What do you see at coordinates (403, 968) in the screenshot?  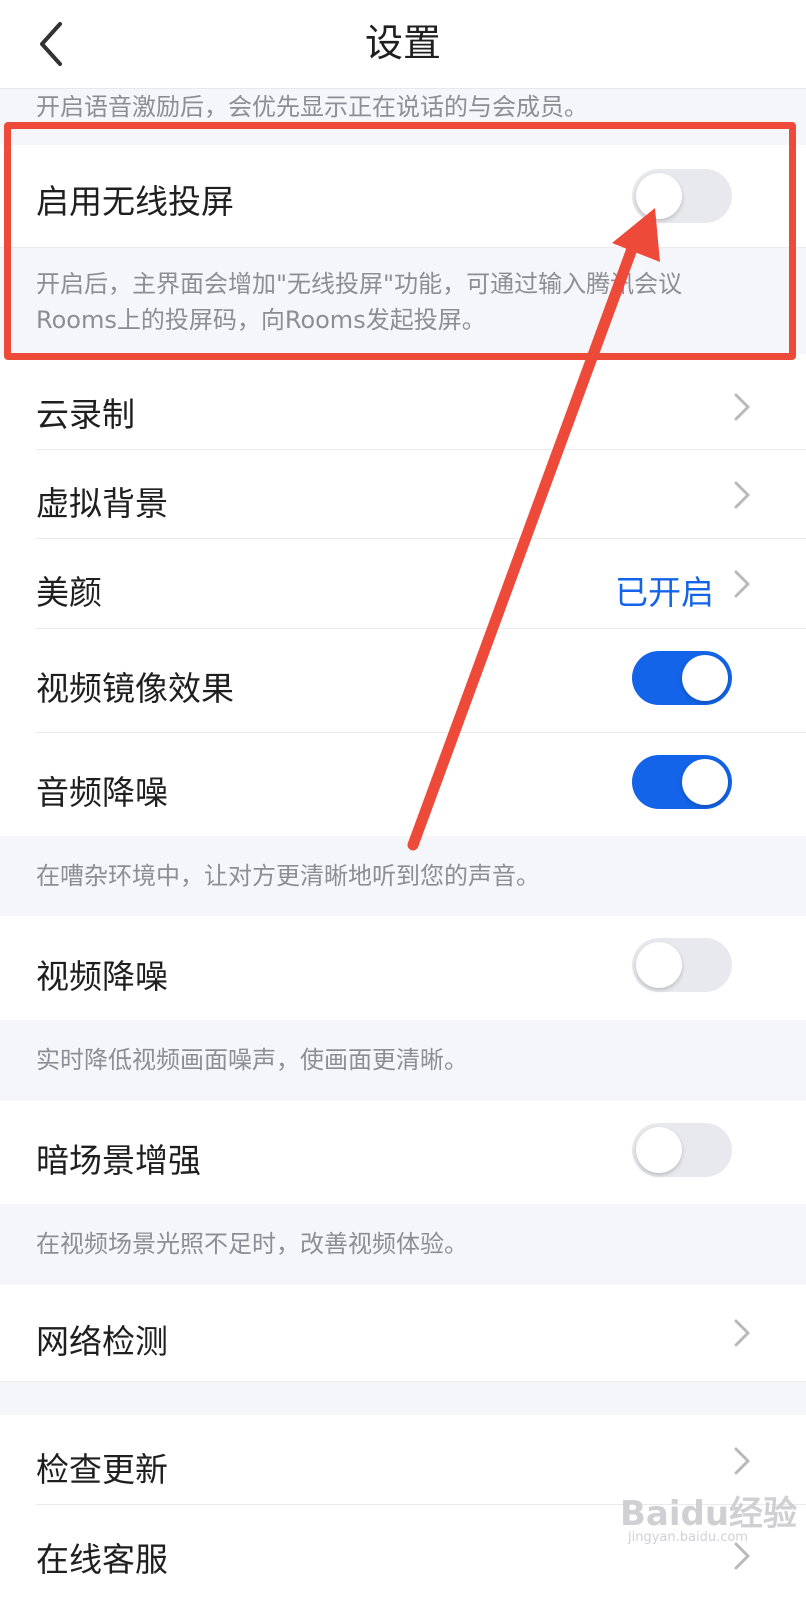 I see `video-noise-row: 视频降噪` at bounding box center [403, 968].